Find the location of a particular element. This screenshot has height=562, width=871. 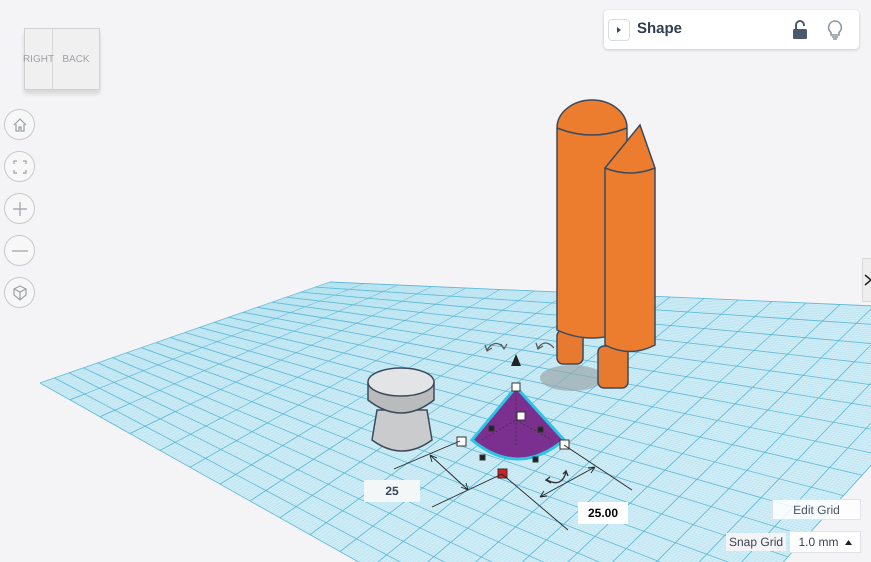

cube-icon is located at coordinates (19, 293).